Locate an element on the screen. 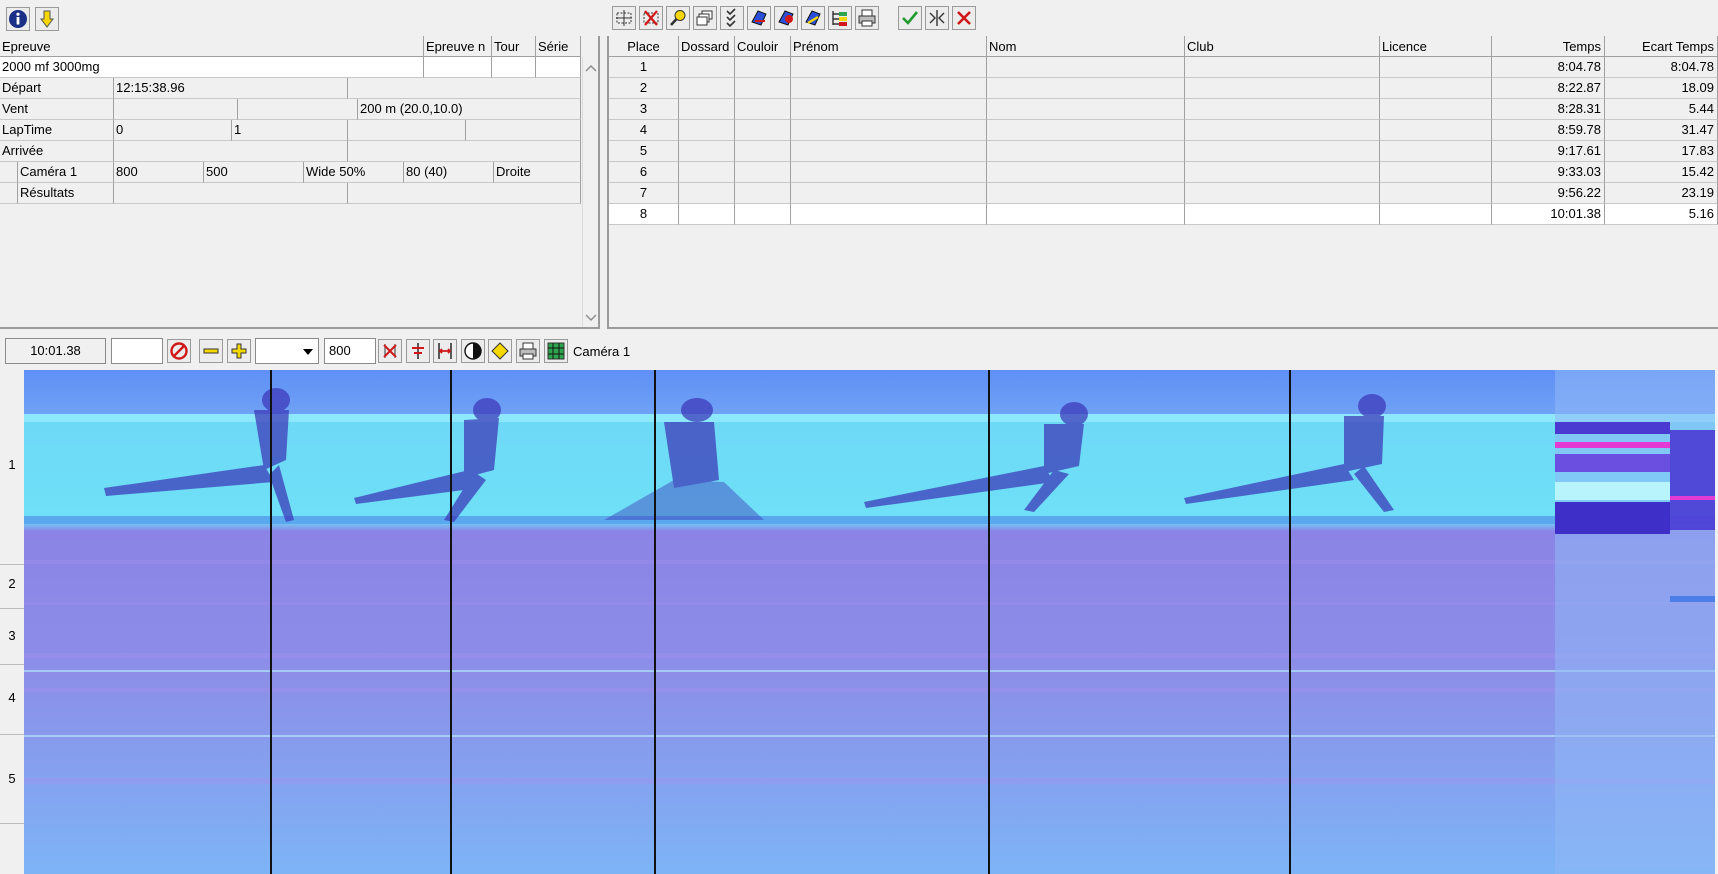 The height and width of the screenshot is (874, 1718). camera-value-1: 800 is located at coordinates (159, 172).